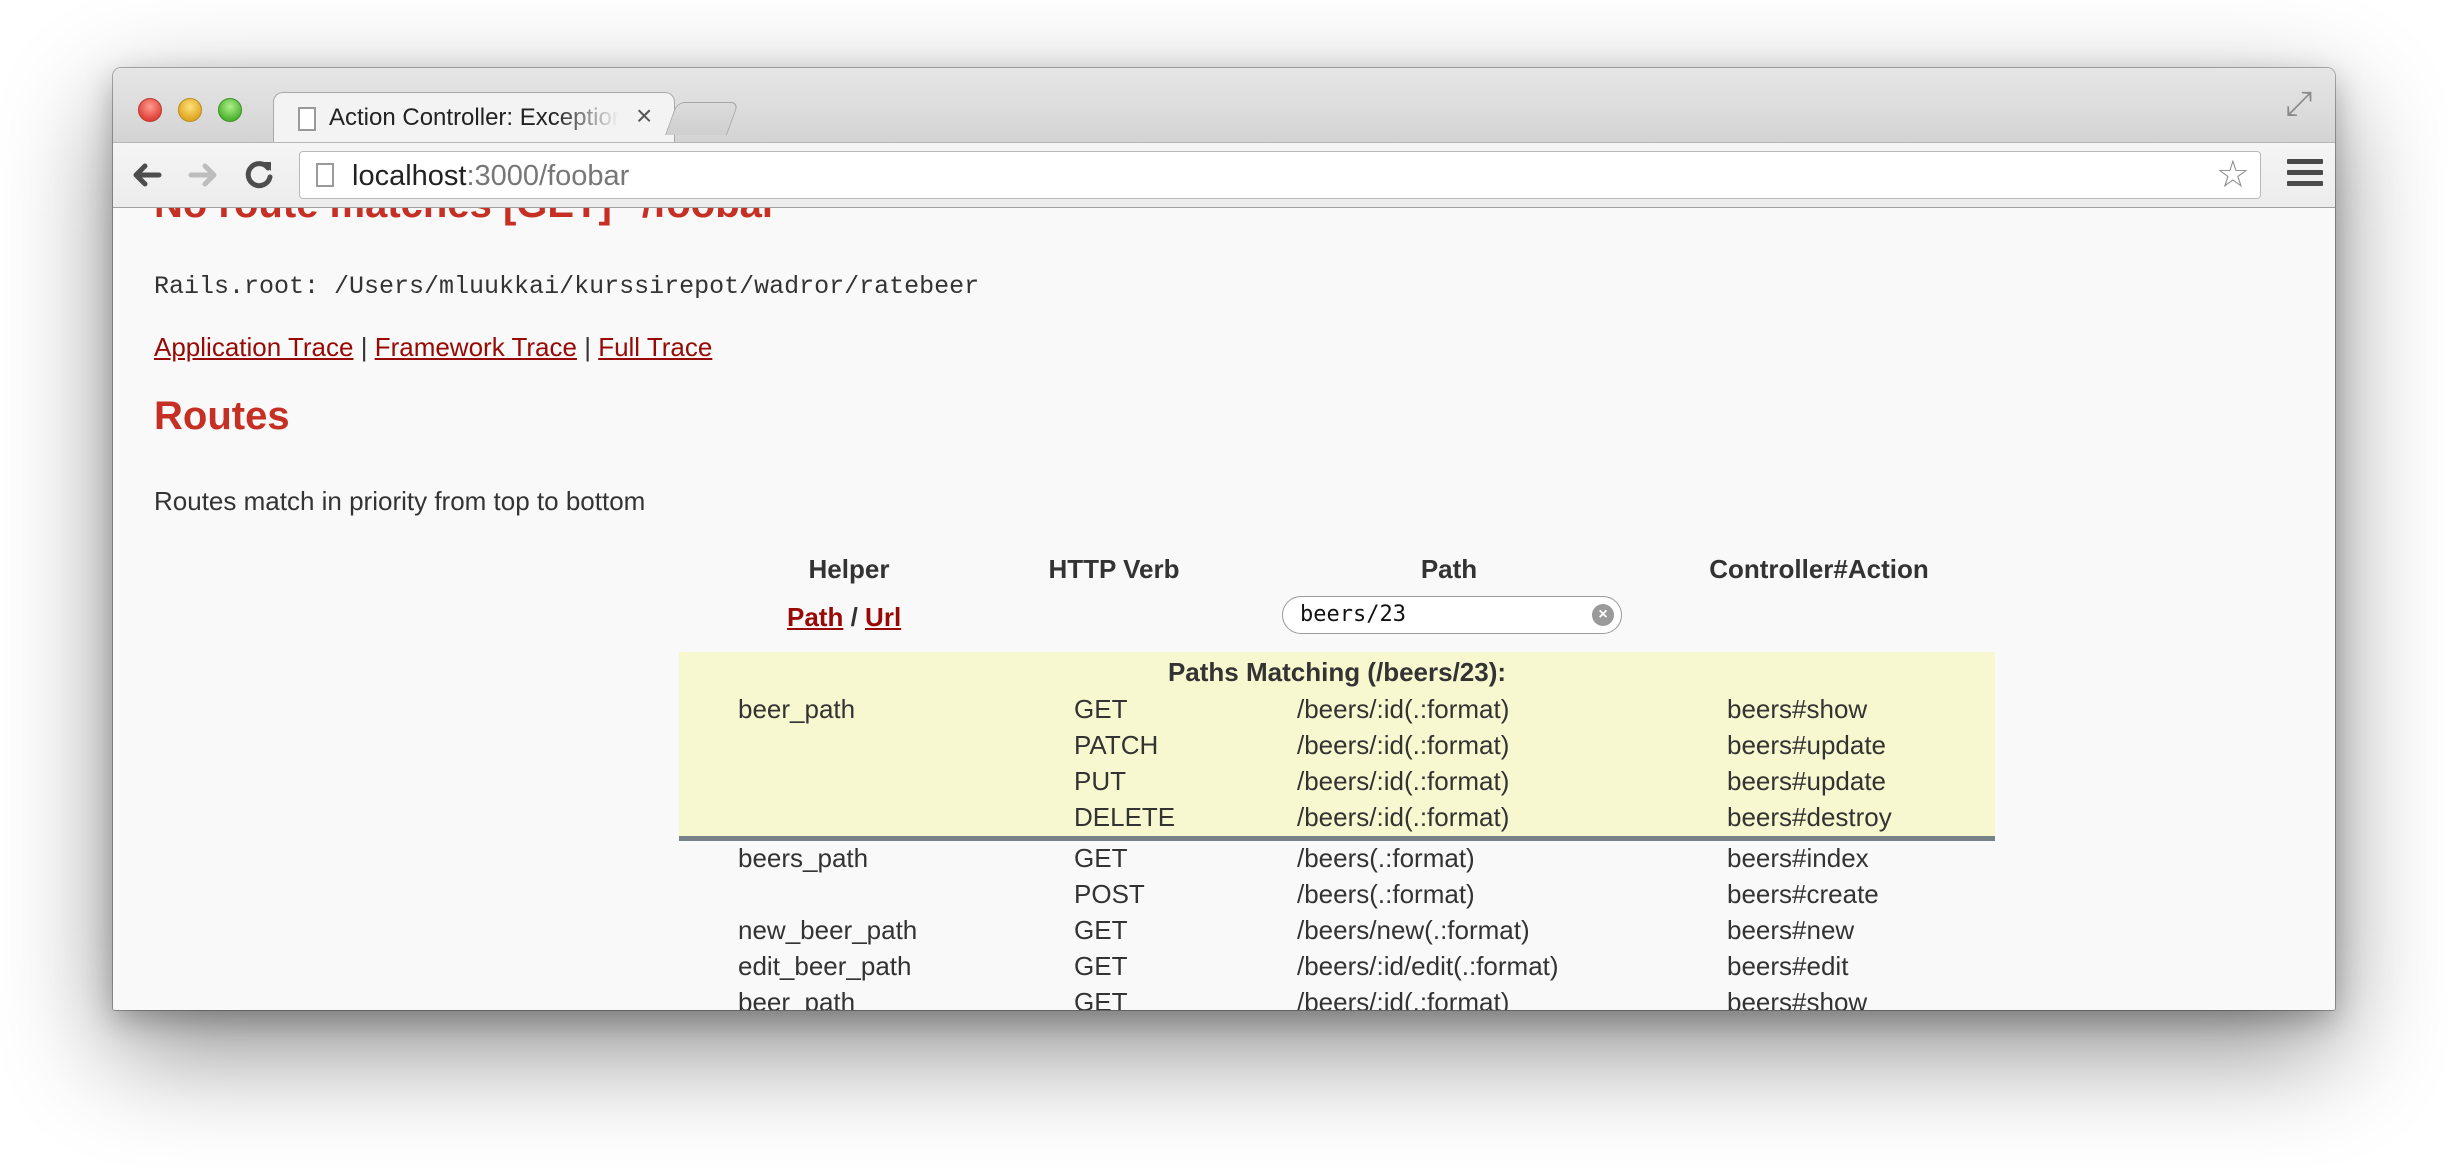 The image size is (2448, 1168). What do you see at coordinates (1337, 672) in the screenshot?
I see `match-title: Paths Matching (/beers/23):` at bounding box center [1337, 672].